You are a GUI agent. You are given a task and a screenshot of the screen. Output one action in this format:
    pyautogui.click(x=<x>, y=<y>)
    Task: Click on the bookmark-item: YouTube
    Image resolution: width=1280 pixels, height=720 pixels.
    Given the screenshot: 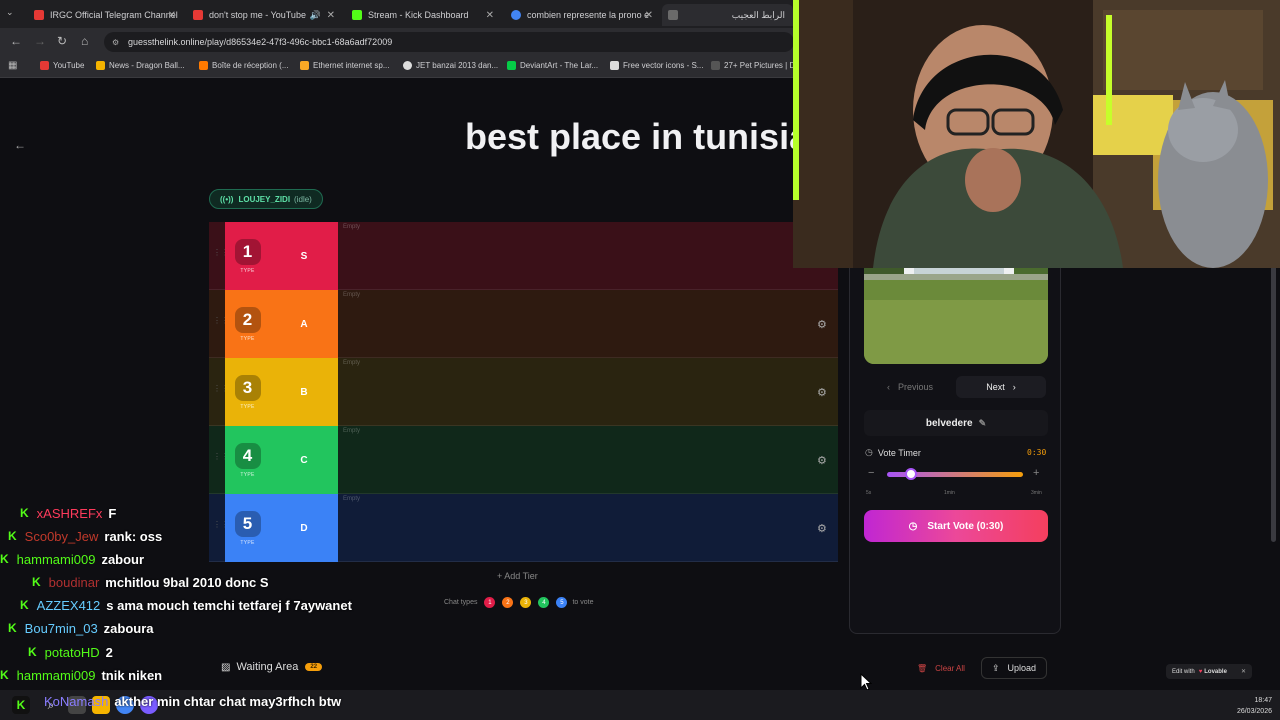 What is the action you would take?
    pyautogui.click(x=62, y=65)
    